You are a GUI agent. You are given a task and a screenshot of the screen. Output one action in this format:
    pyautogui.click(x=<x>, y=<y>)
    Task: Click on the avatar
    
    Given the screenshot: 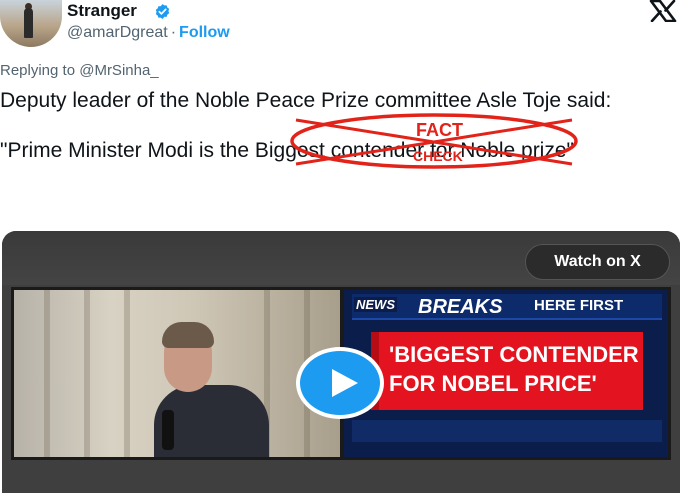 What is the action you would take?
    pyautogui.click(x=31, y=23)
    